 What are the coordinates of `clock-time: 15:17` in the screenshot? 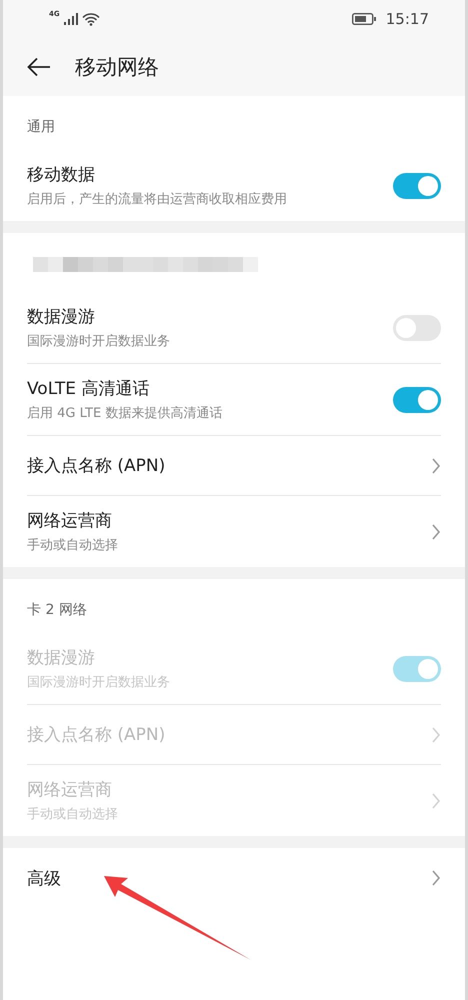 It's located at (407, 19).